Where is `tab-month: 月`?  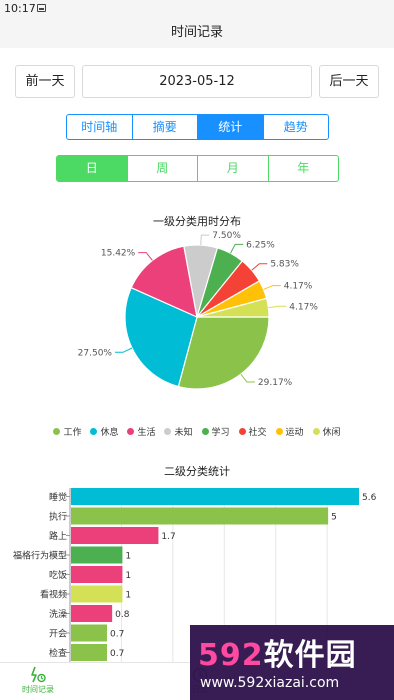
tab-month: 月 is located at coordinates (233, 168).